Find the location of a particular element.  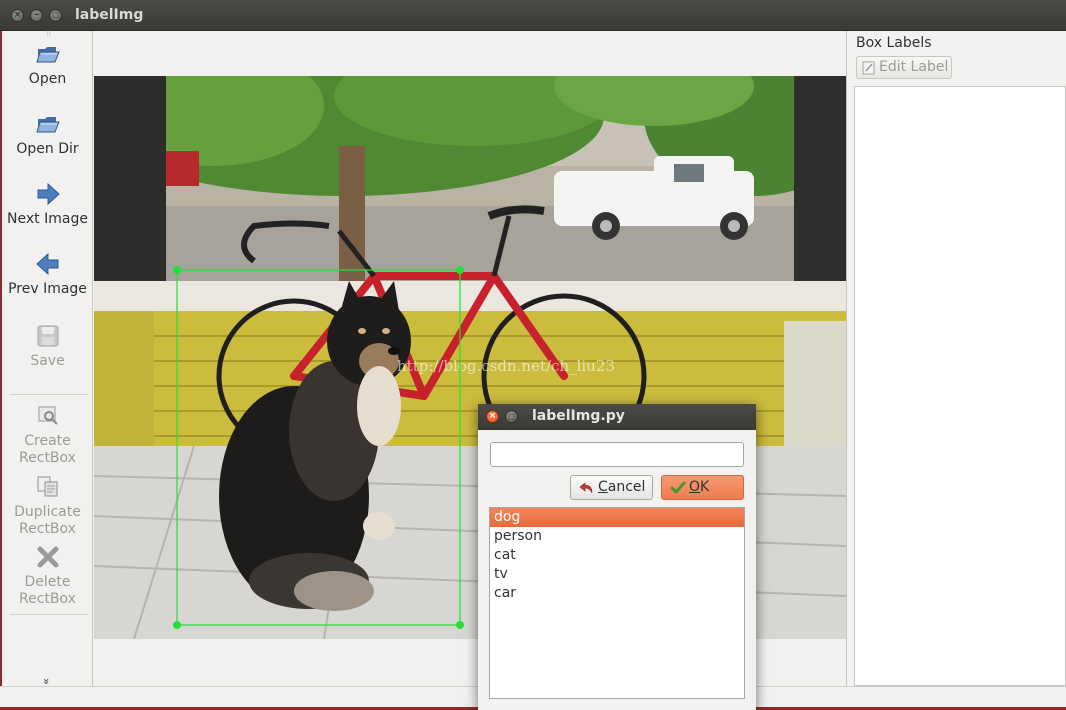

label-list-item: dog is located at coordinates (617, 517).